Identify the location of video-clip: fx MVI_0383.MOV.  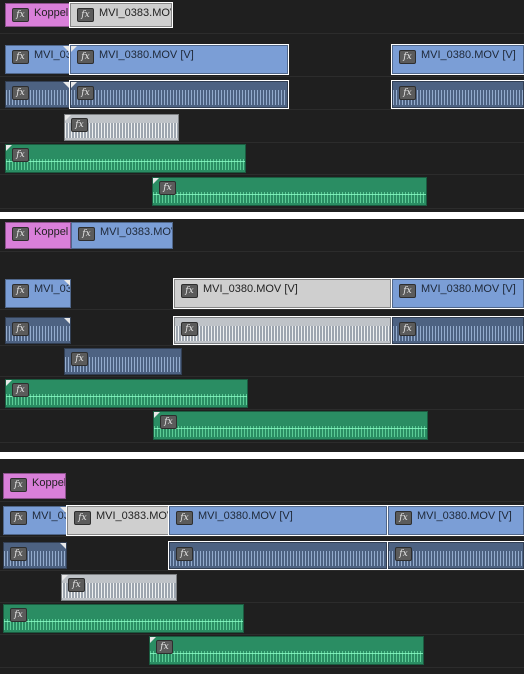
(121, 15).